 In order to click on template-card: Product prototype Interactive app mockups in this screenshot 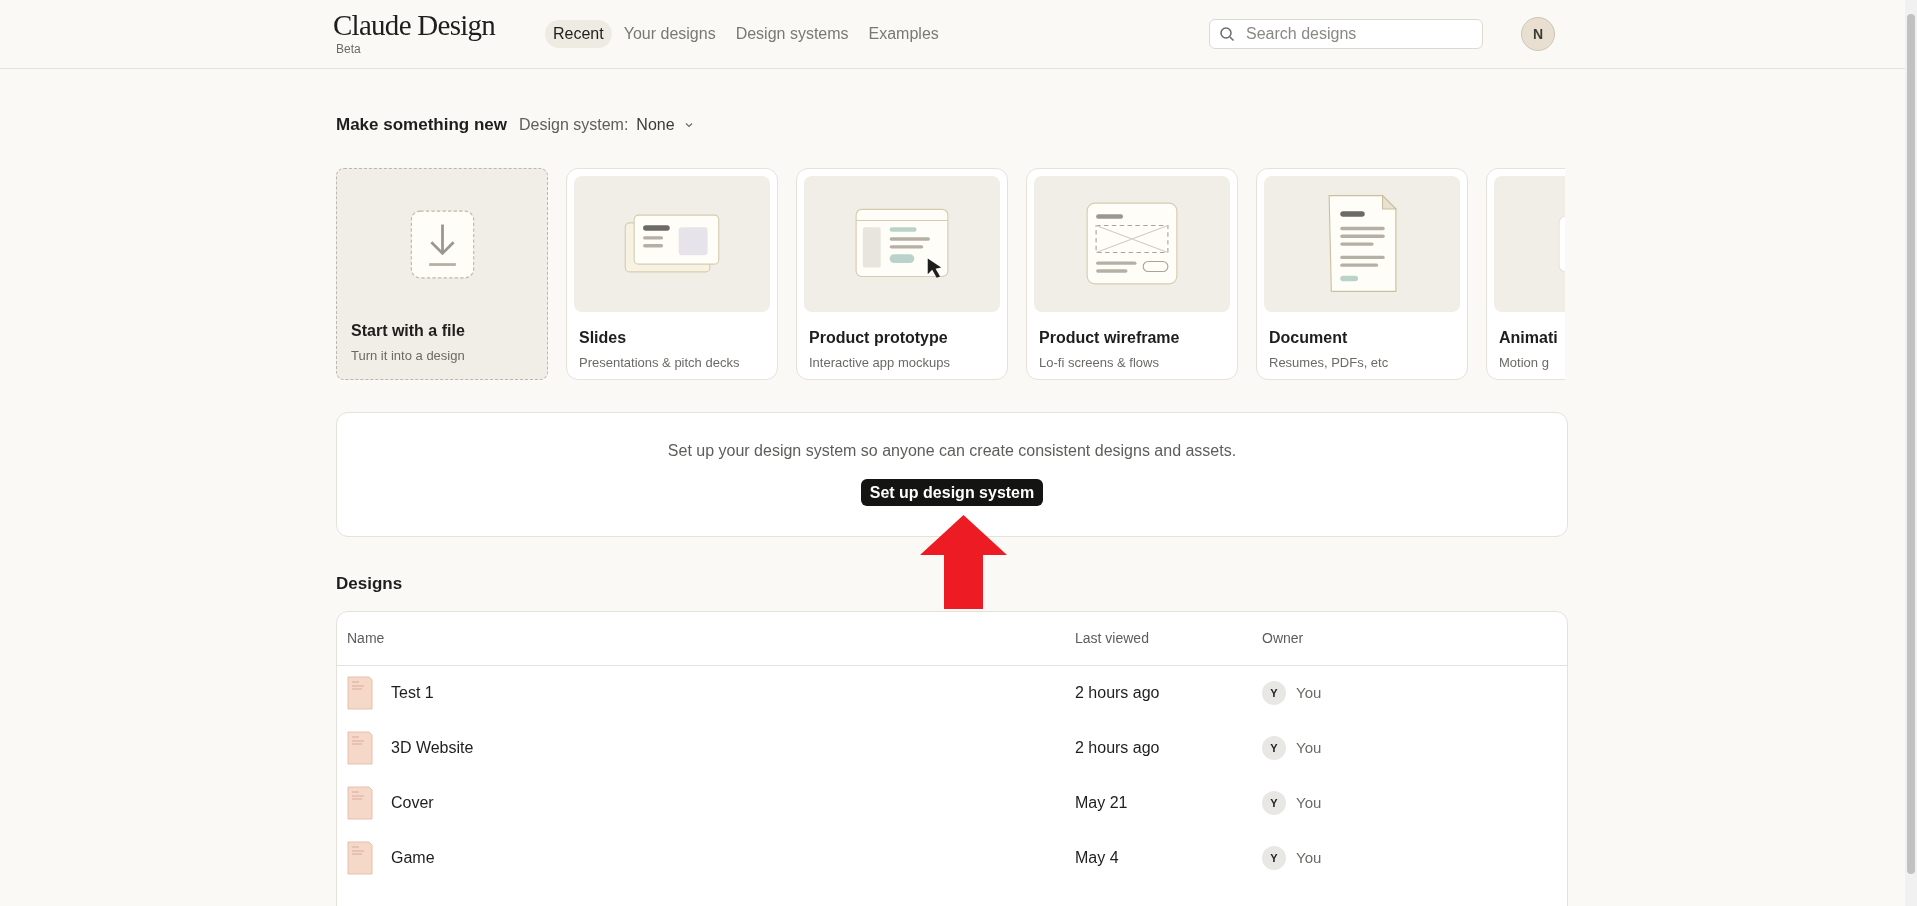, I will do `click(902, 274)`.